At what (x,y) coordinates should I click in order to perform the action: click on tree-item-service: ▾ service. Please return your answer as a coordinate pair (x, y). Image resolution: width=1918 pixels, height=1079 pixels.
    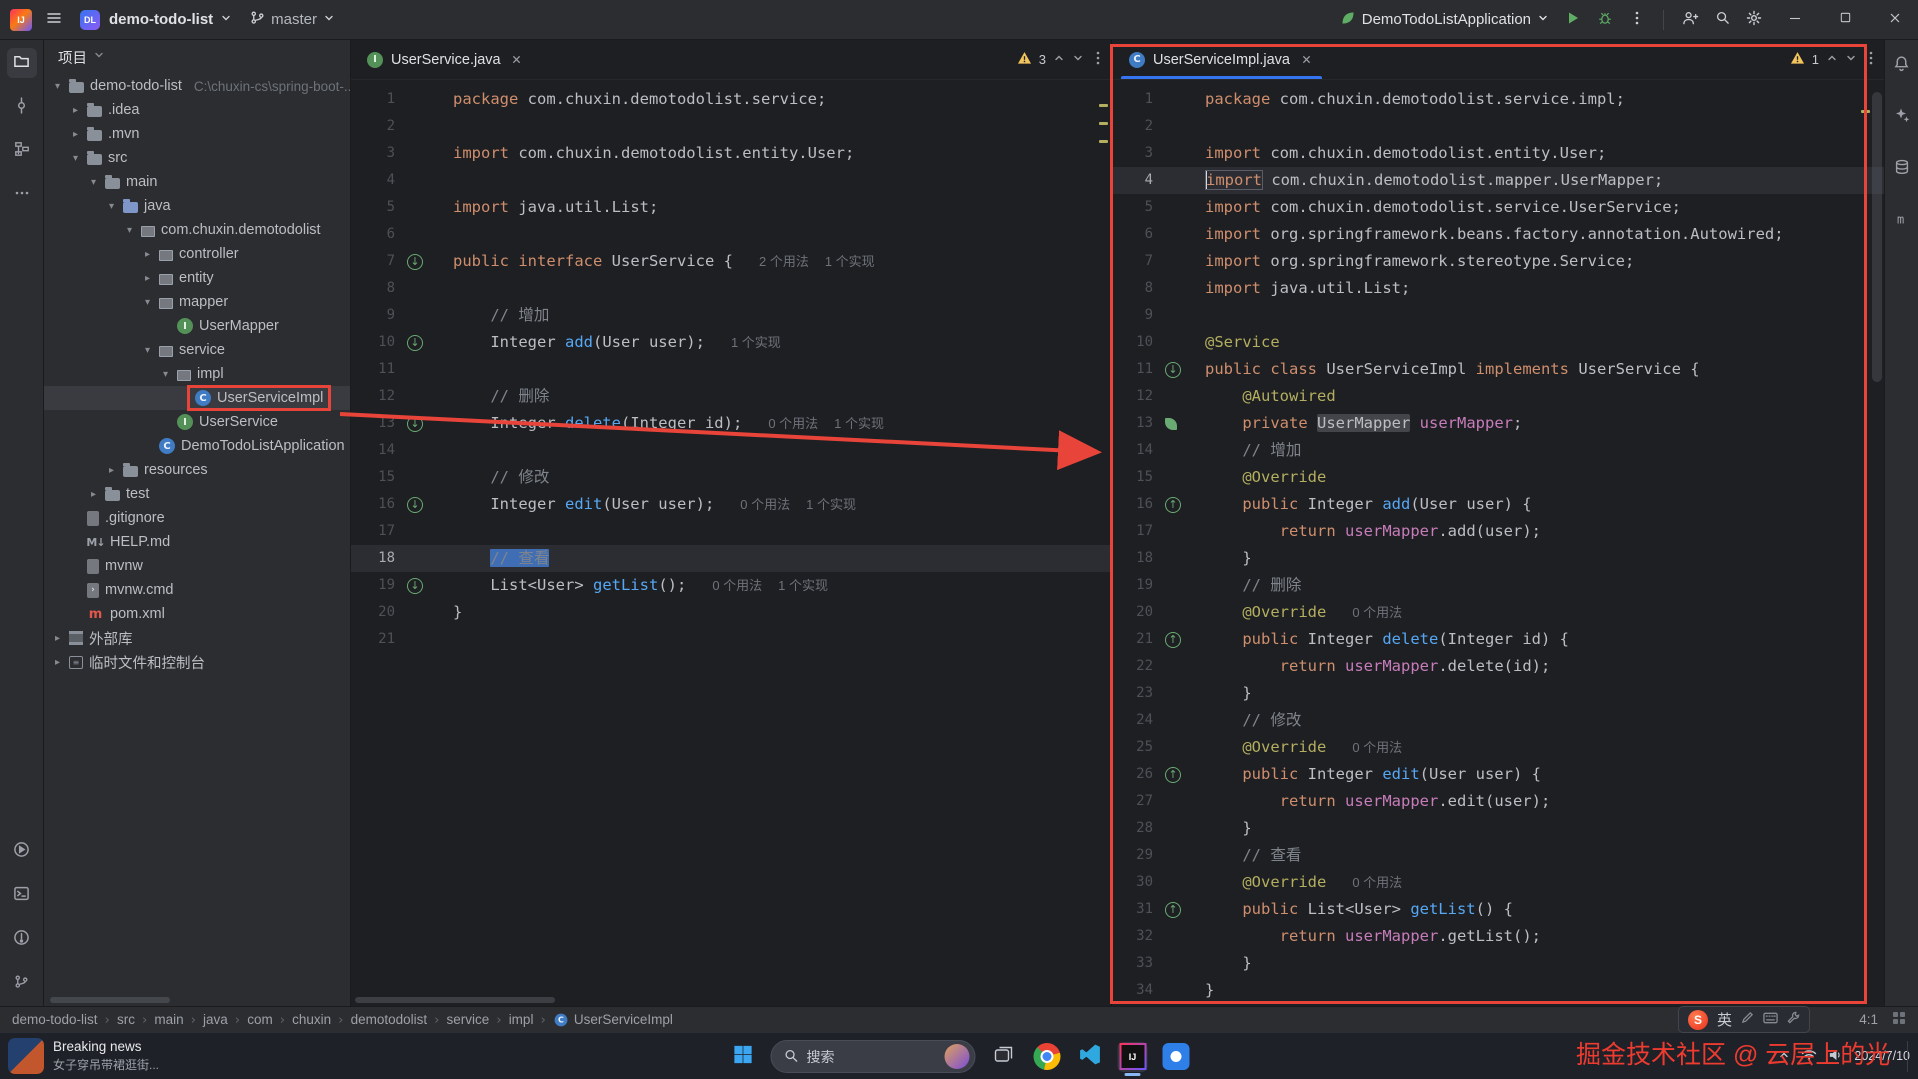
    Looking at the image, I should click on (197, 350).